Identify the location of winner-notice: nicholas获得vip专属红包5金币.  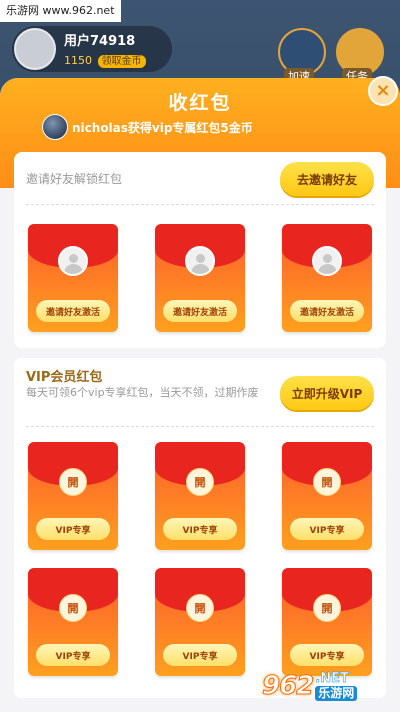
(147, 127).